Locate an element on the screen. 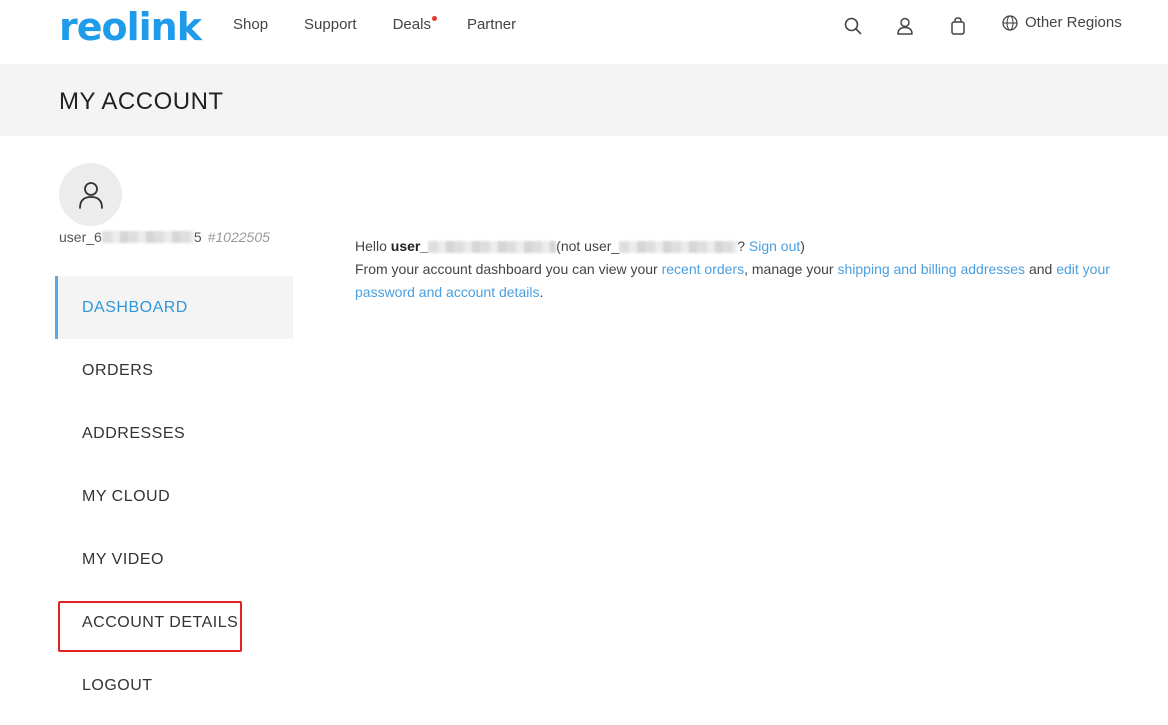  greeting-username-redacted is located at coordinates (492, 247).